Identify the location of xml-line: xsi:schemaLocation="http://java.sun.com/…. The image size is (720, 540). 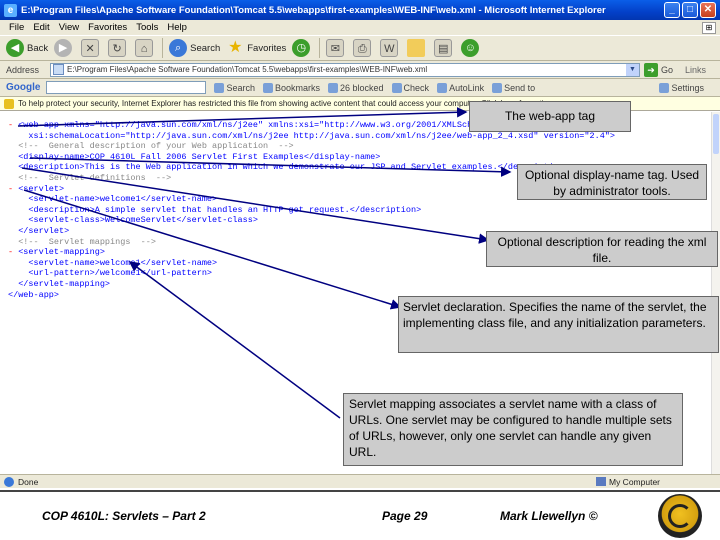
(311, 136).